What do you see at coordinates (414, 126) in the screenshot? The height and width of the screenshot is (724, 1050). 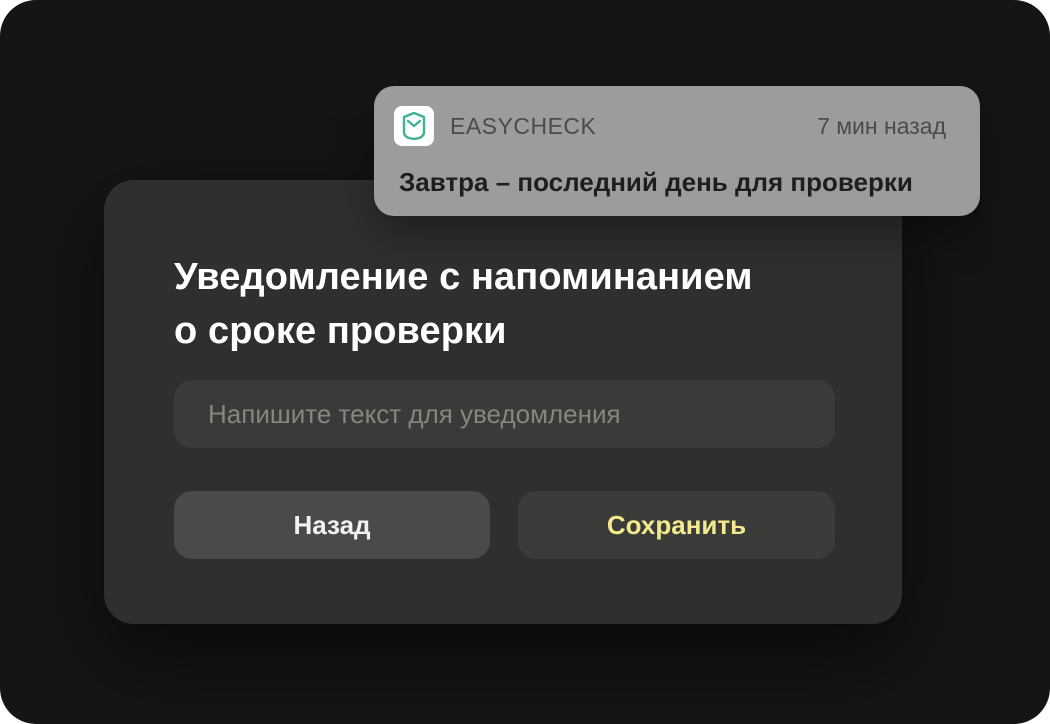 I see `easycheck-logo-icon` at bounding box center [414, 126].